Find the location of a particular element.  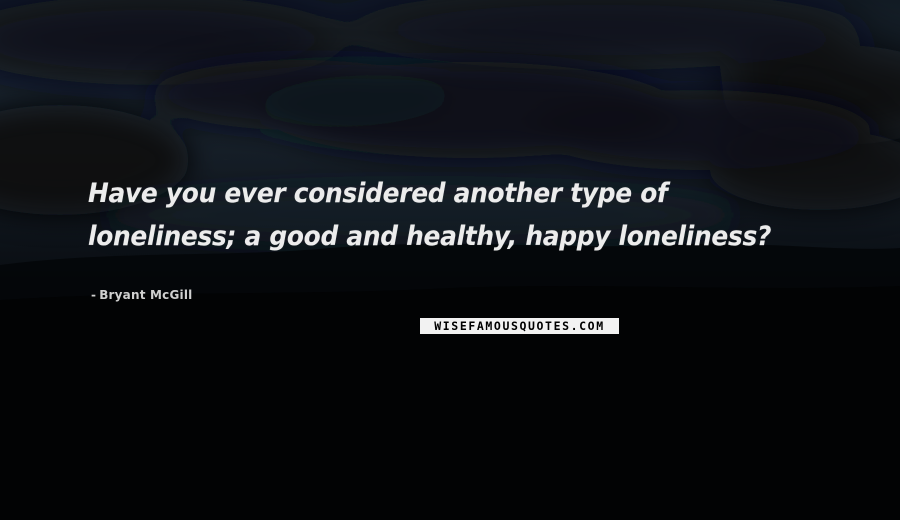

quote-author: - Bryant McGill is located at coordinates (141, 295).